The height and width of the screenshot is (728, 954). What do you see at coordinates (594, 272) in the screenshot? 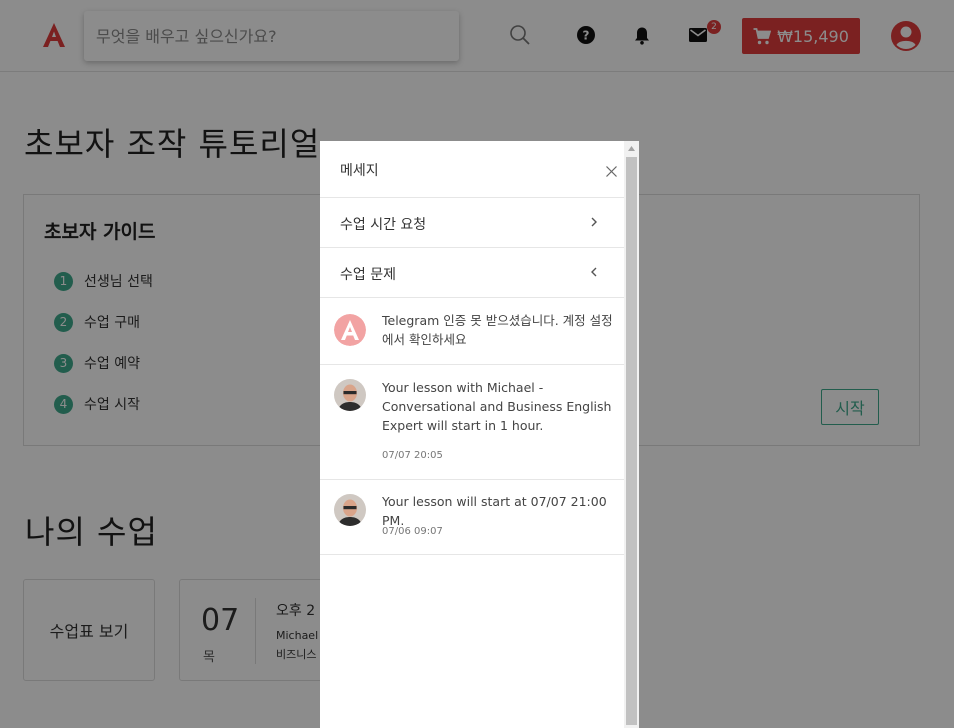
I see `chevron-left-icon` at bounding box center [594, 272].